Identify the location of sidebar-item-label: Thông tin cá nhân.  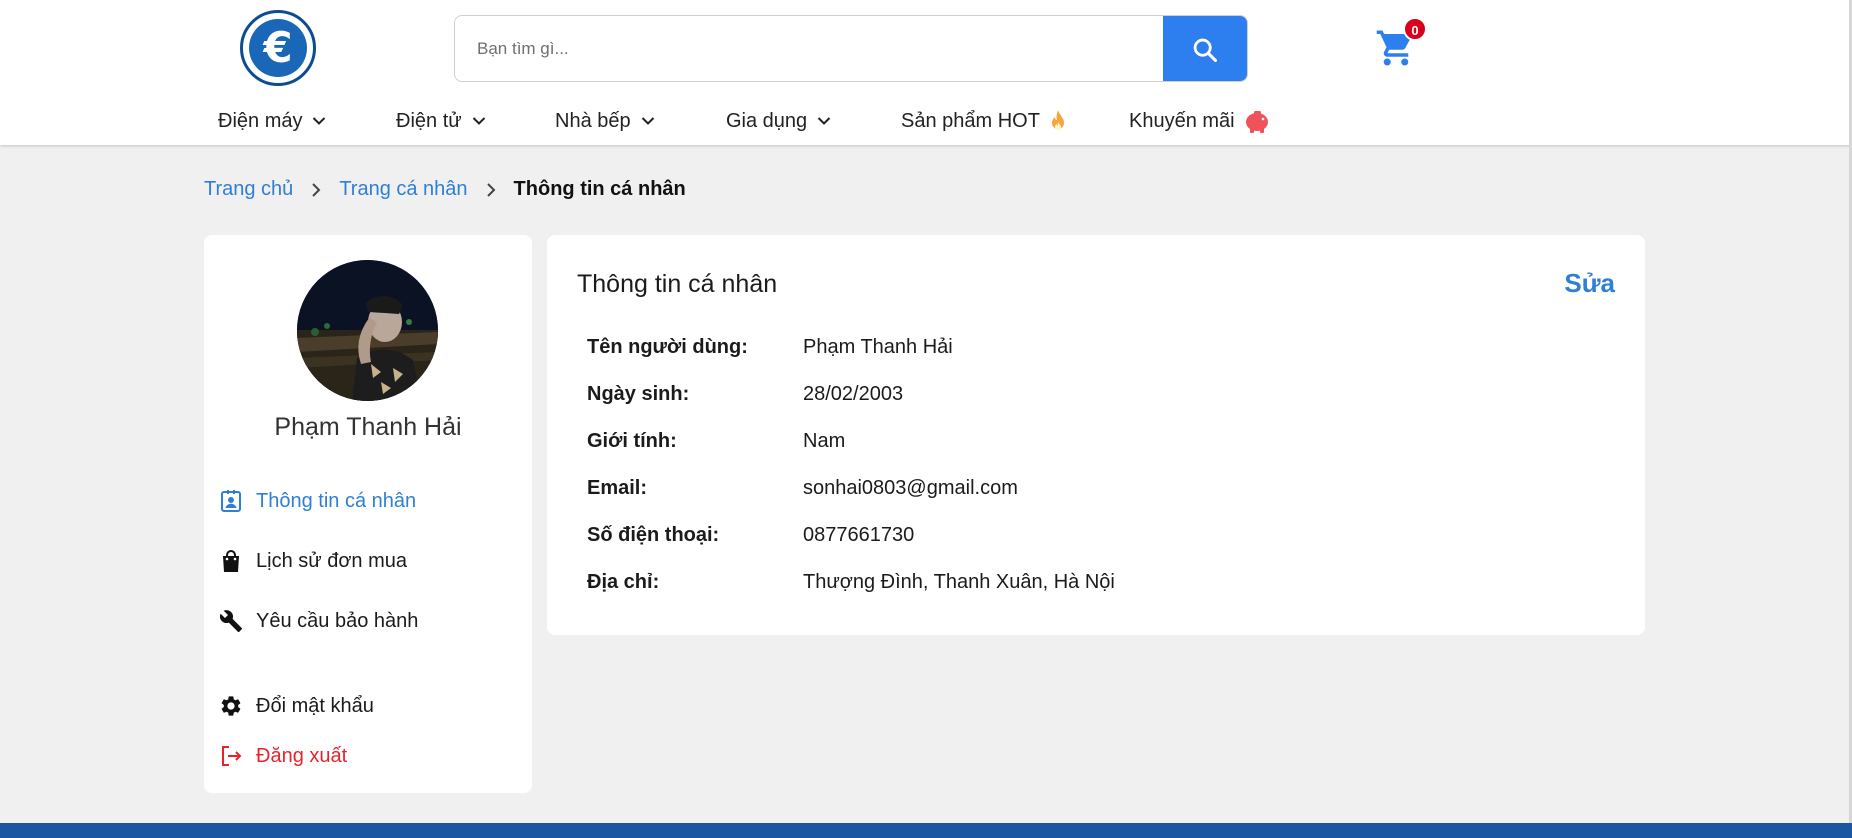
(336, 500).